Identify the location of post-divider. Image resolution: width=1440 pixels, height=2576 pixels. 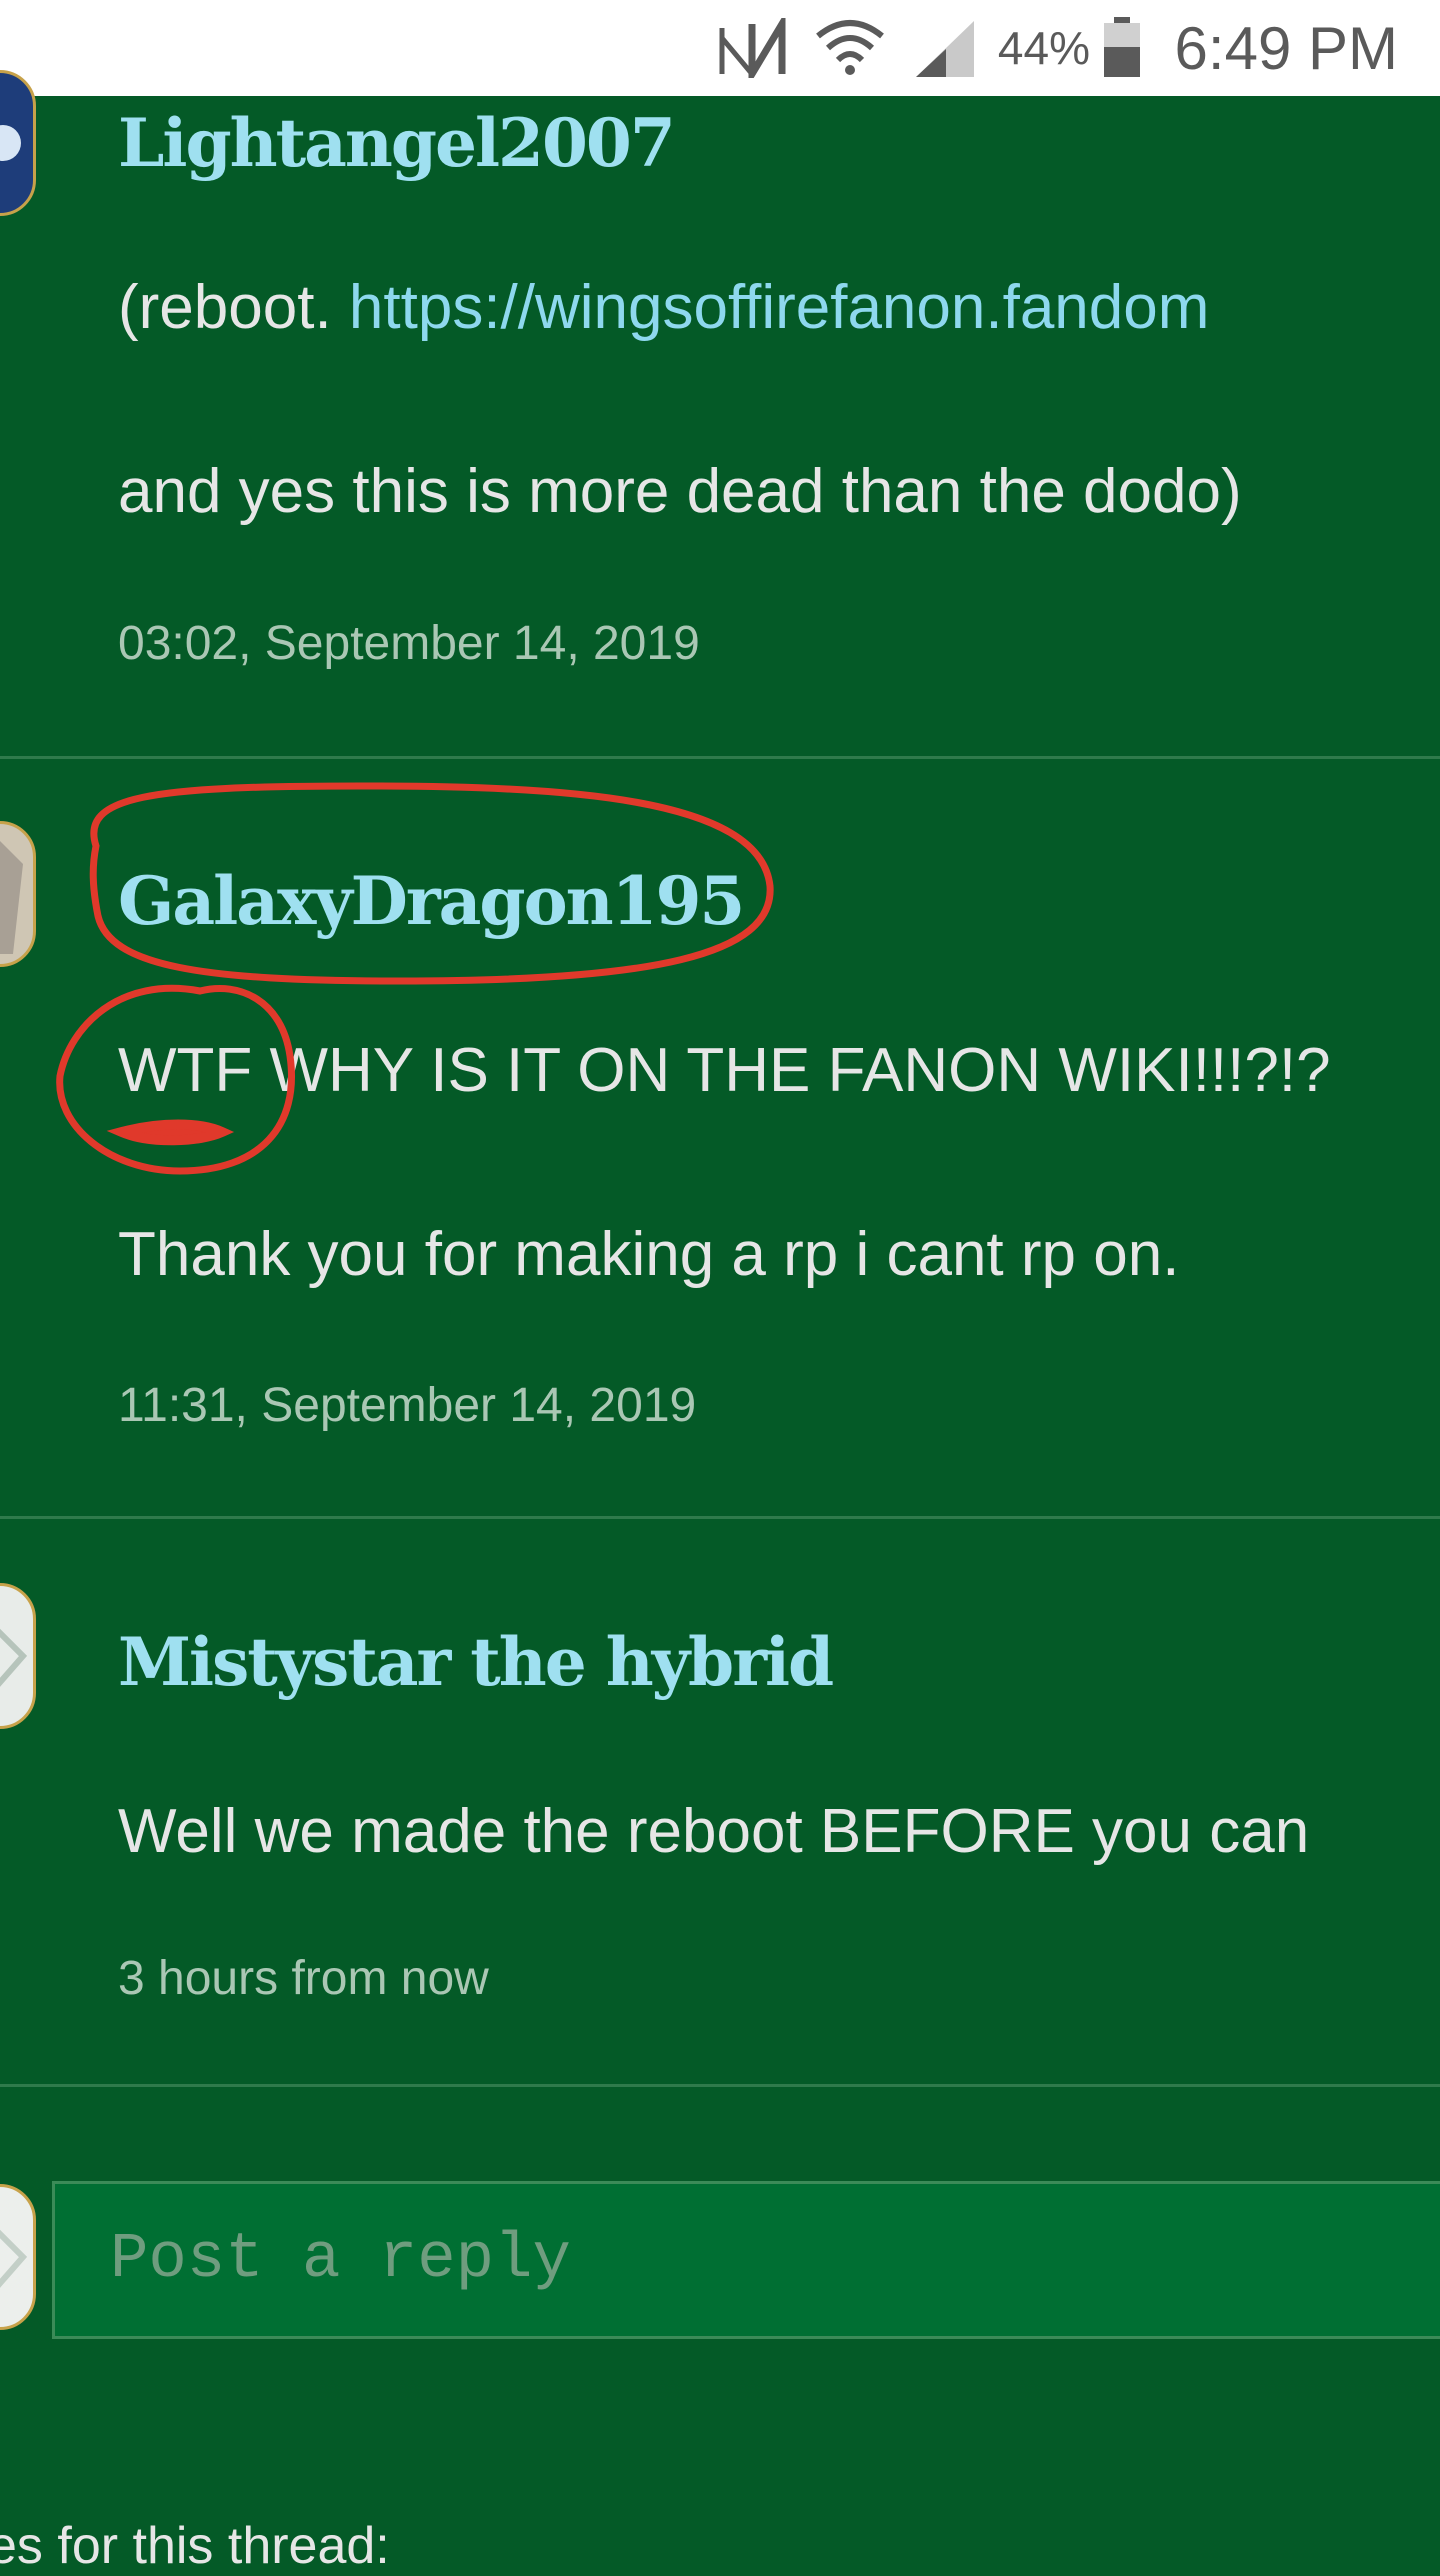
(720, 2085).